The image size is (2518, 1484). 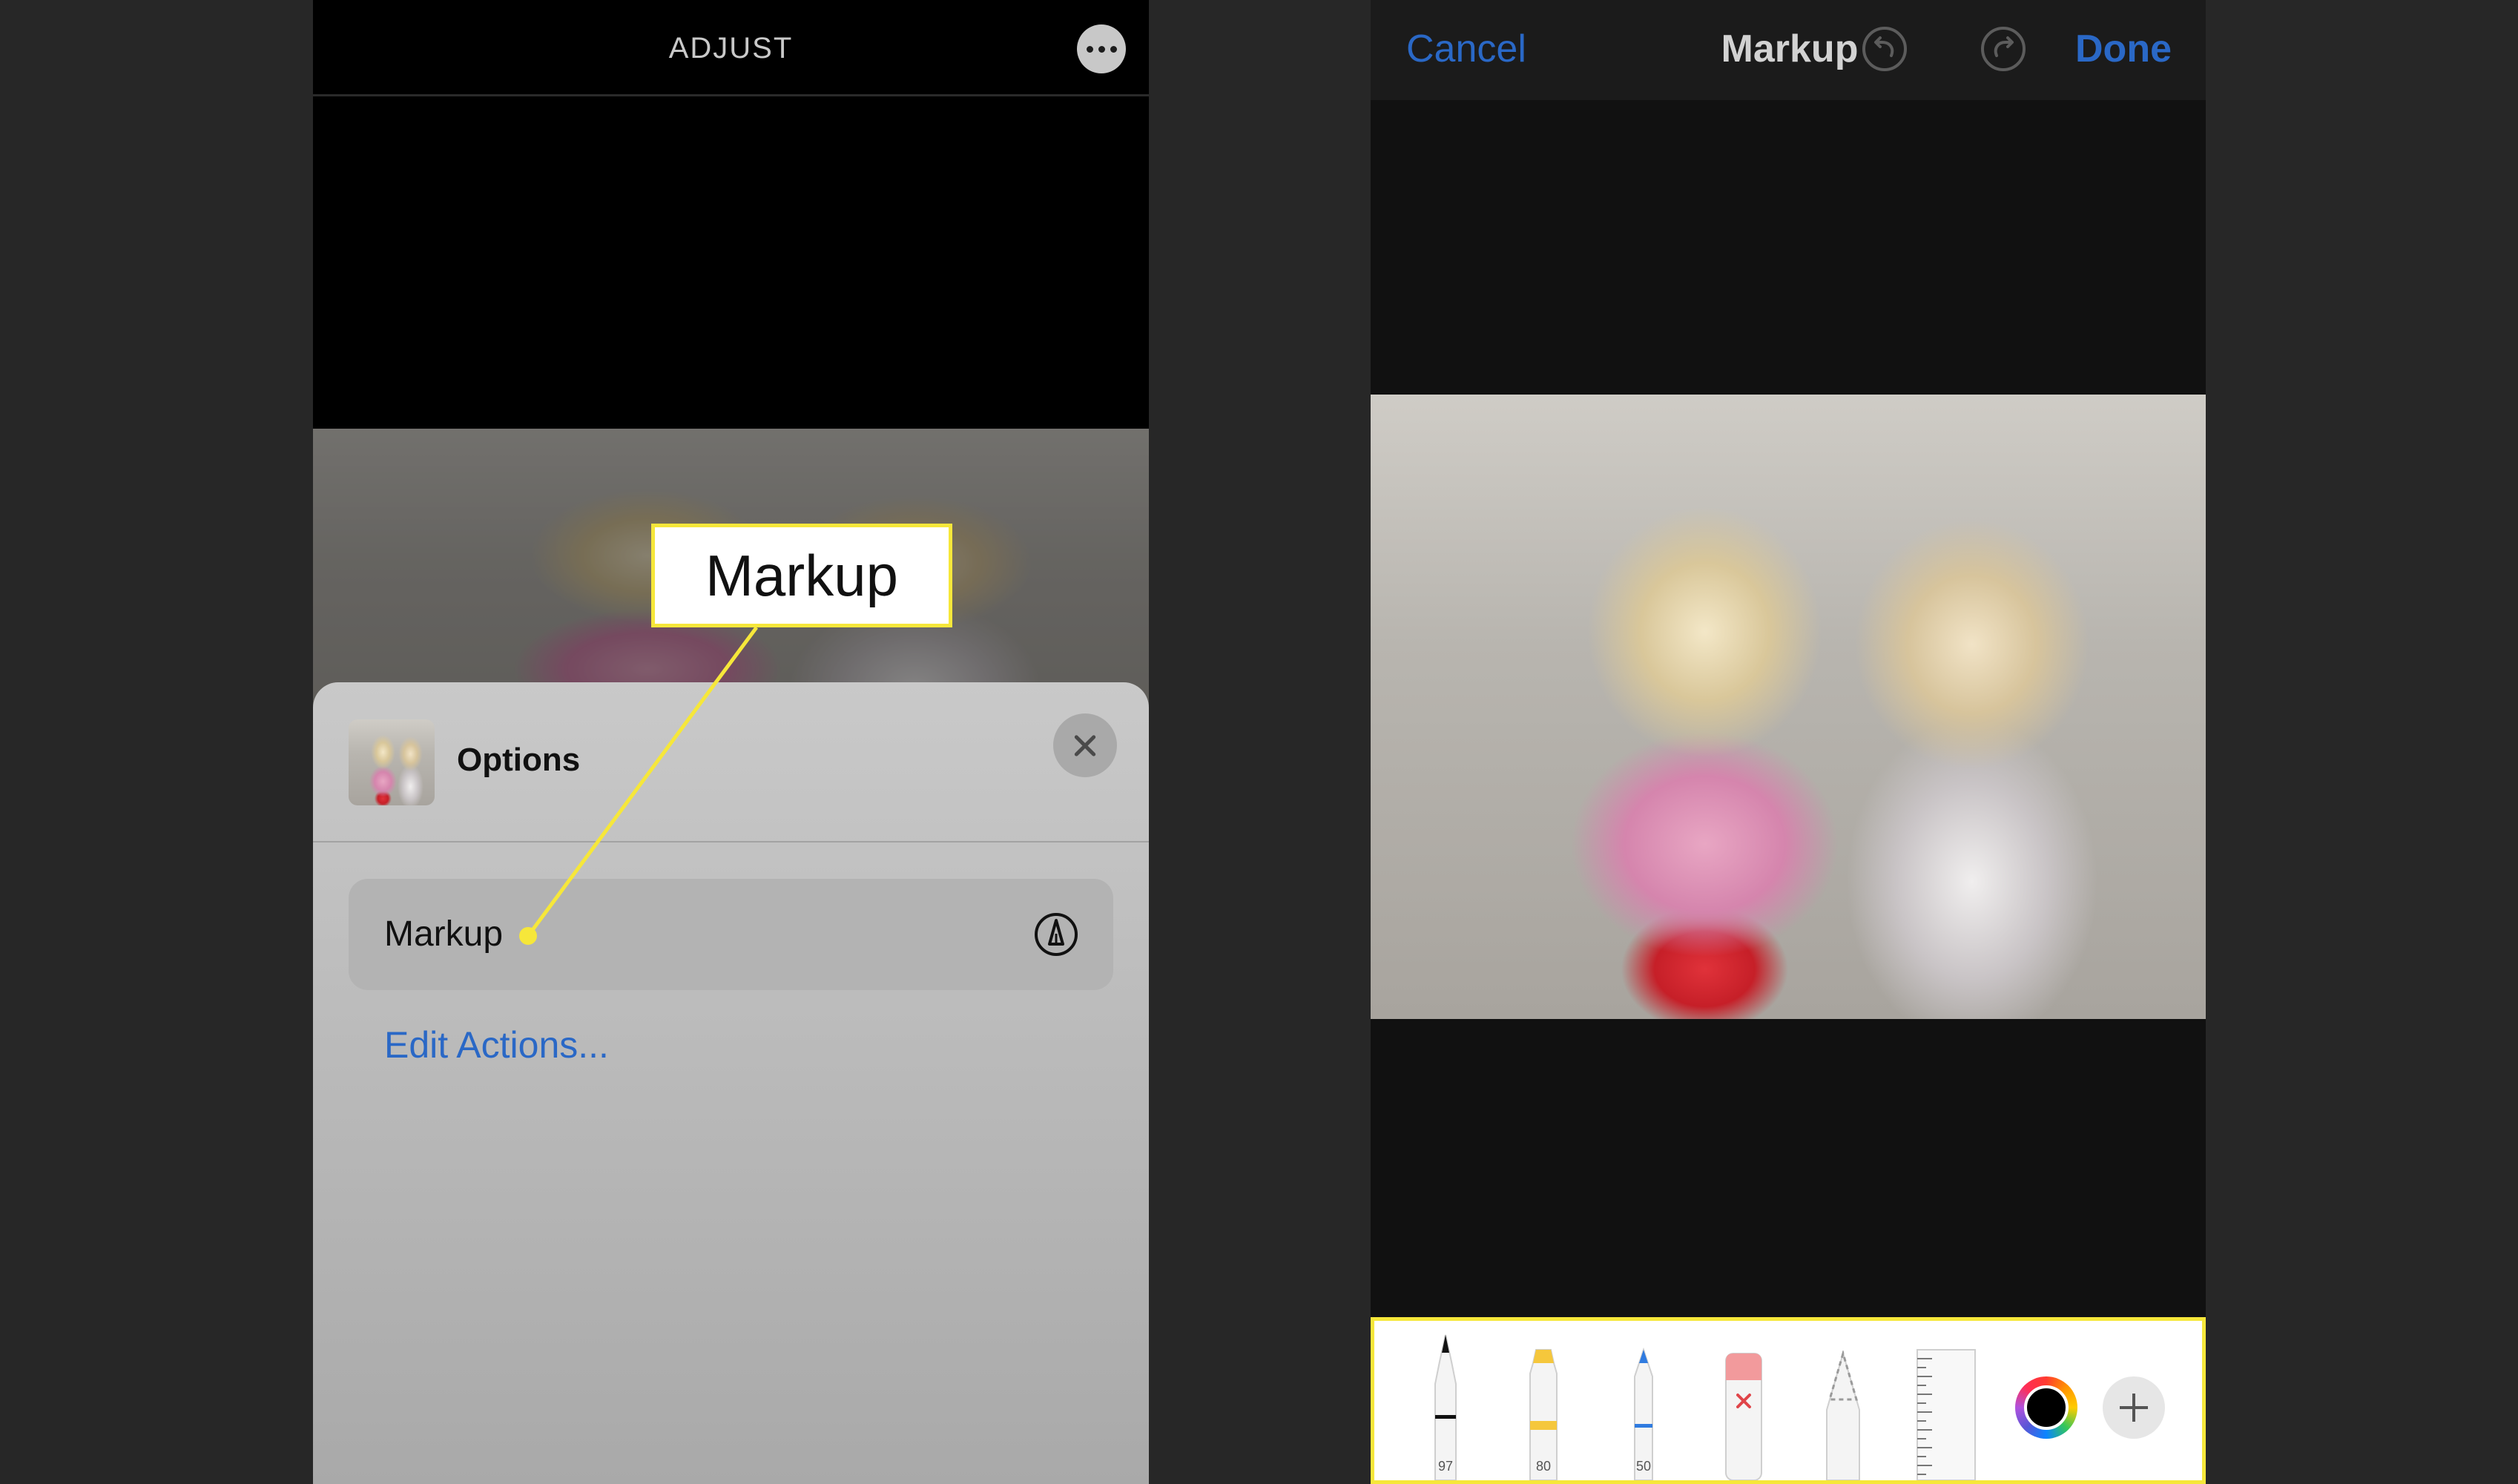 I want to click on markup-canvas-photo, so click(x=1788, y=707).